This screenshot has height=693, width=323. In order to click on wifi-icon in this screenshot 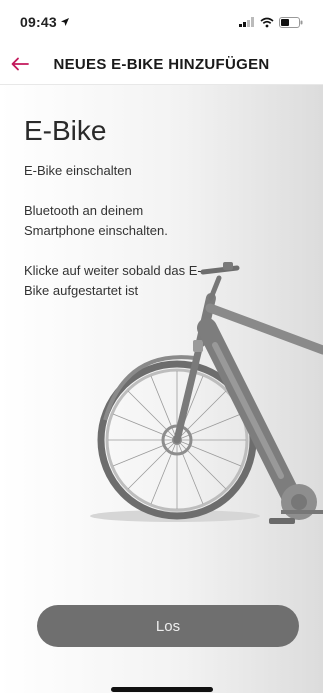, I will do `click(267, 22)`.